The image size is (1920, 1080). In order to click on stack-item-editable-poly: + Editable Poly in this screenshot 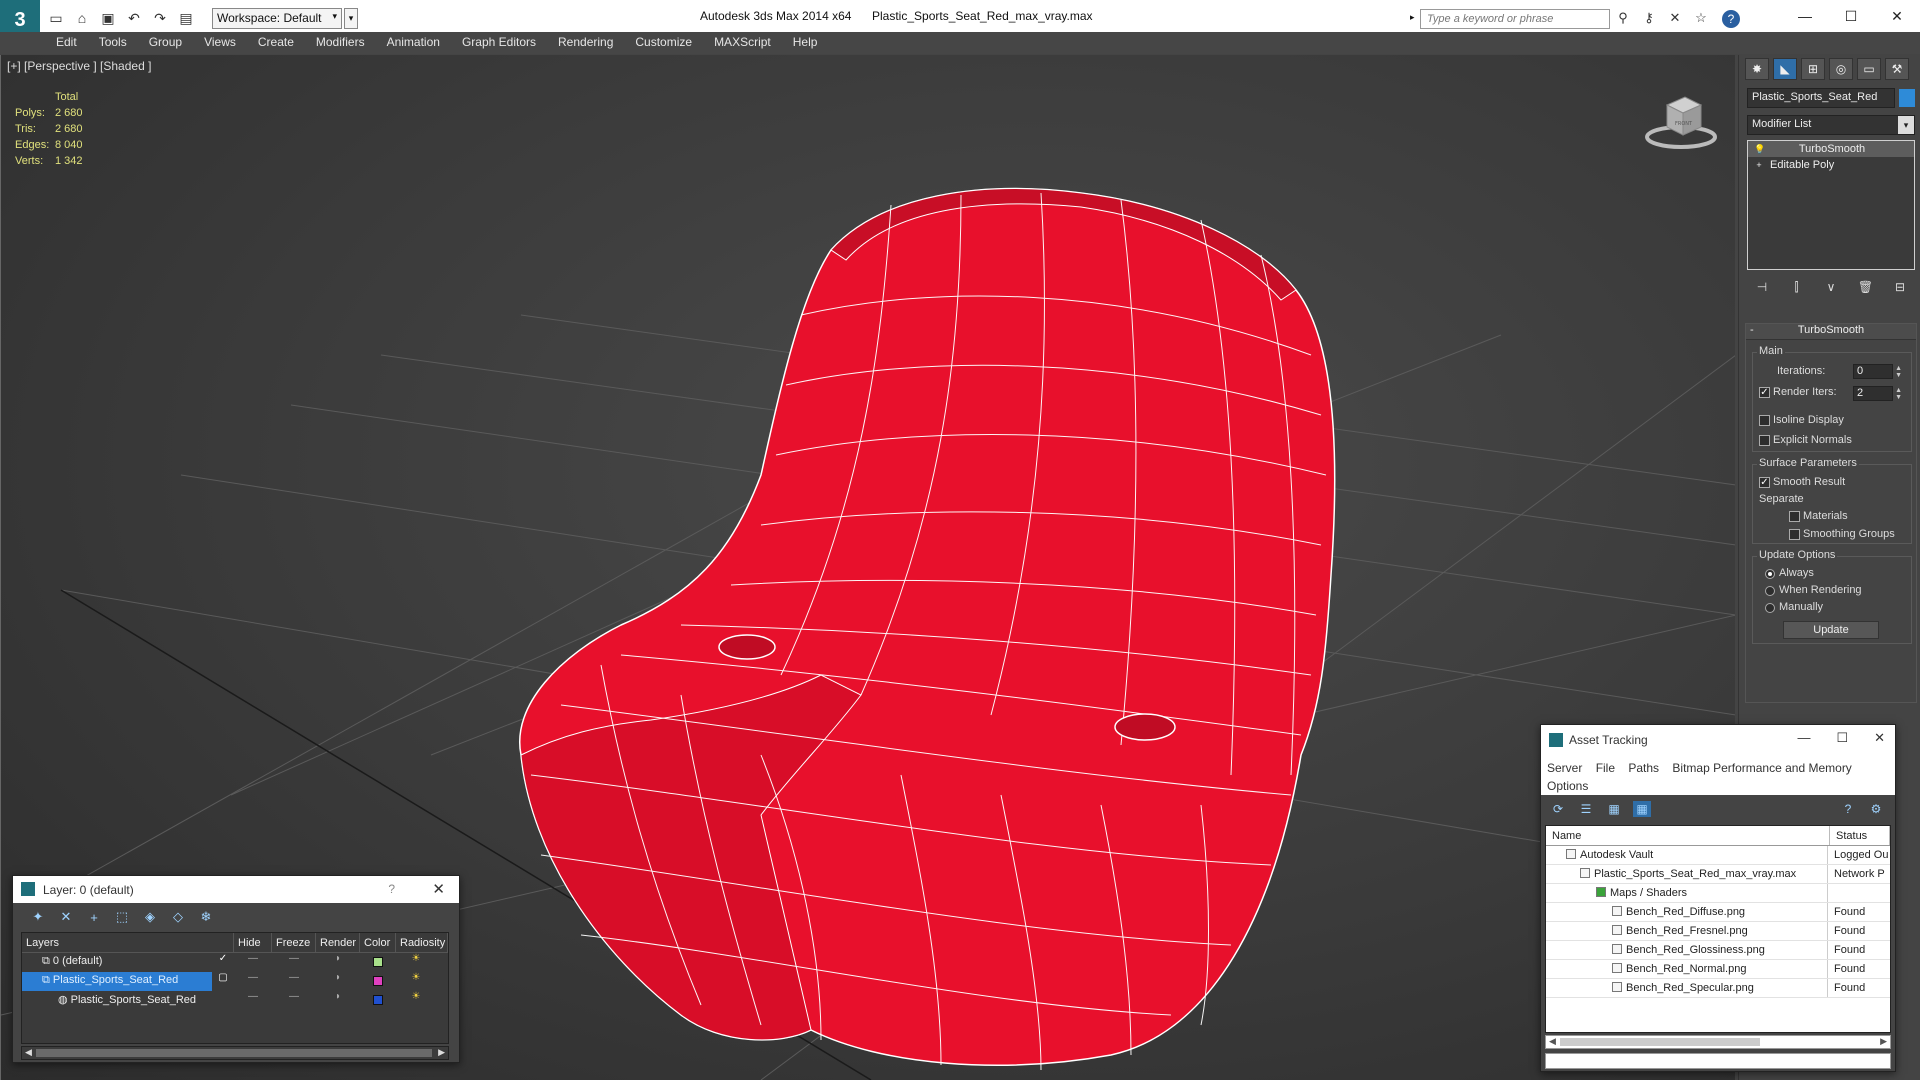, I will do `click(1831, 165)`.